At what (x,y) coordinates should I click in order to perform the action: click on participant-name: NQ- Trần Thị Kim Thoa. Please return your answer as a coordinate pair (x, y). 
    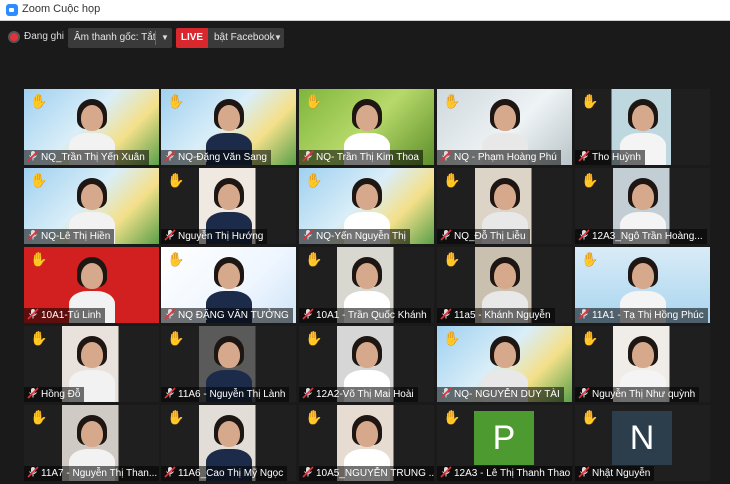
    Looking at the image, I should click on (367, 157).